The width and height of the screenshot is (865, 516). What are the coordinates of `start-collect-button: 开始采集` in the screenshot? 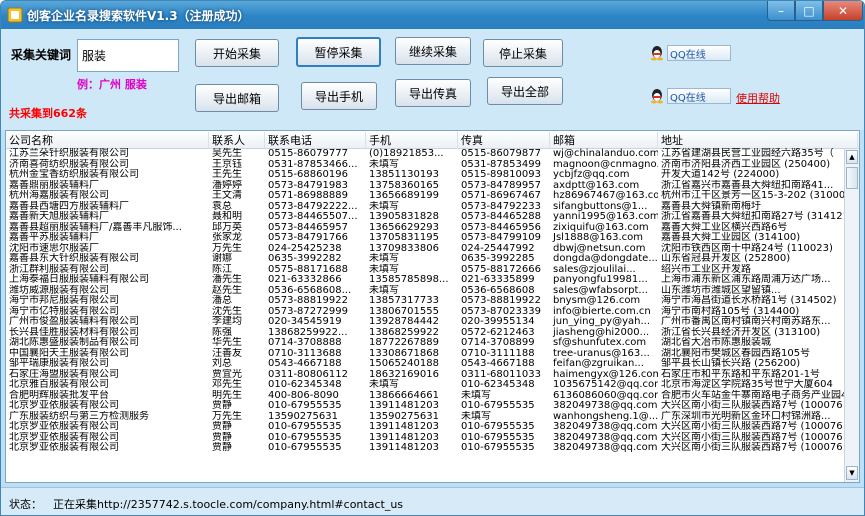 It's located at (237, 53).